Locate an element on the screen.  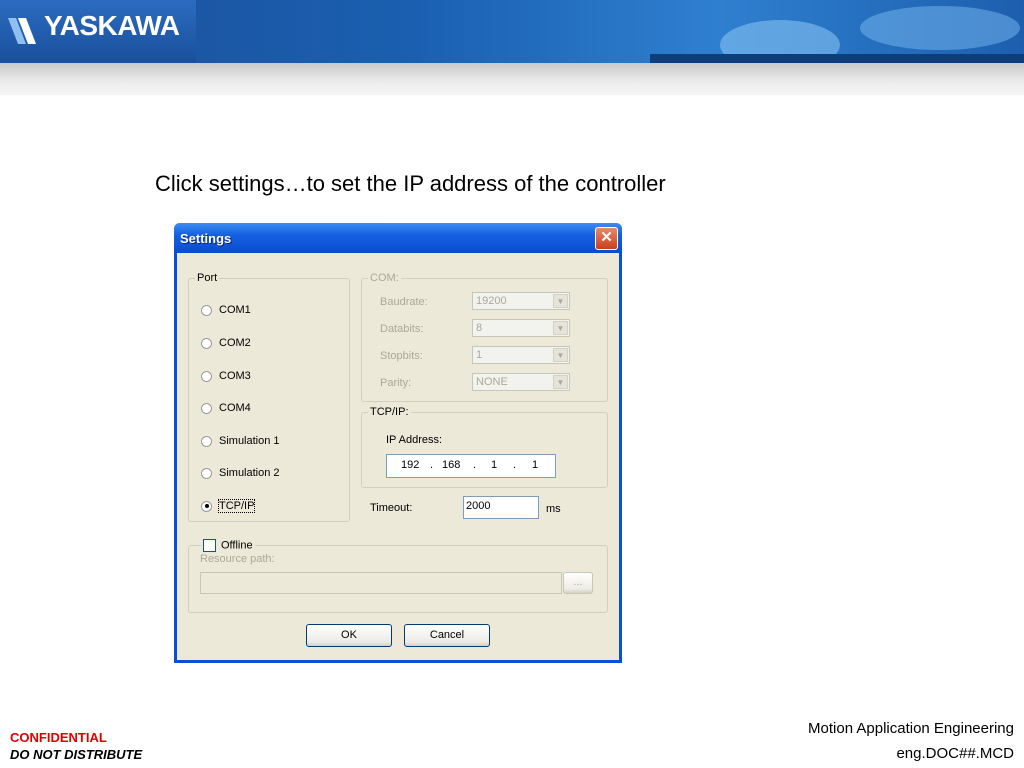
databits-select: 8 ▼ is located at coordinates (521, 328).